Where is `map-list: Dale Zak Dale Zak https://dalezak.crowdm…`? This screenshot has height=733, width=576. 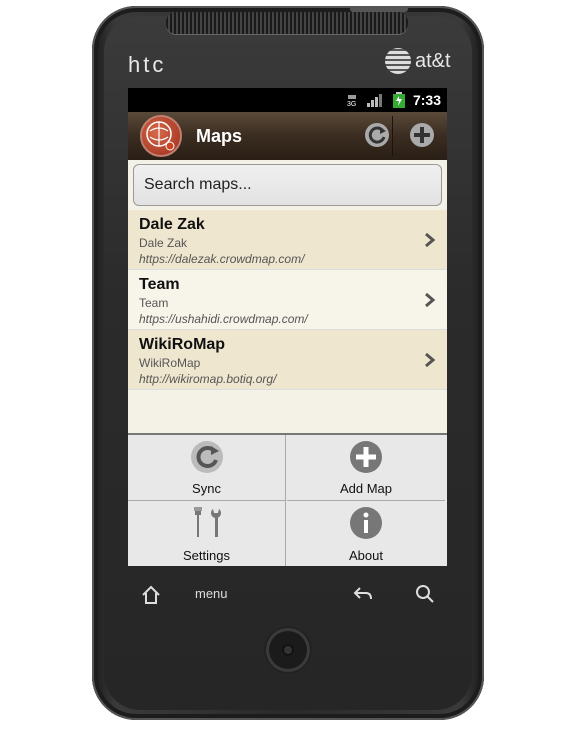
map-list: Dale Zak Dale Zak https://dalezak.crowdm… is located at coordinates (287, 300).